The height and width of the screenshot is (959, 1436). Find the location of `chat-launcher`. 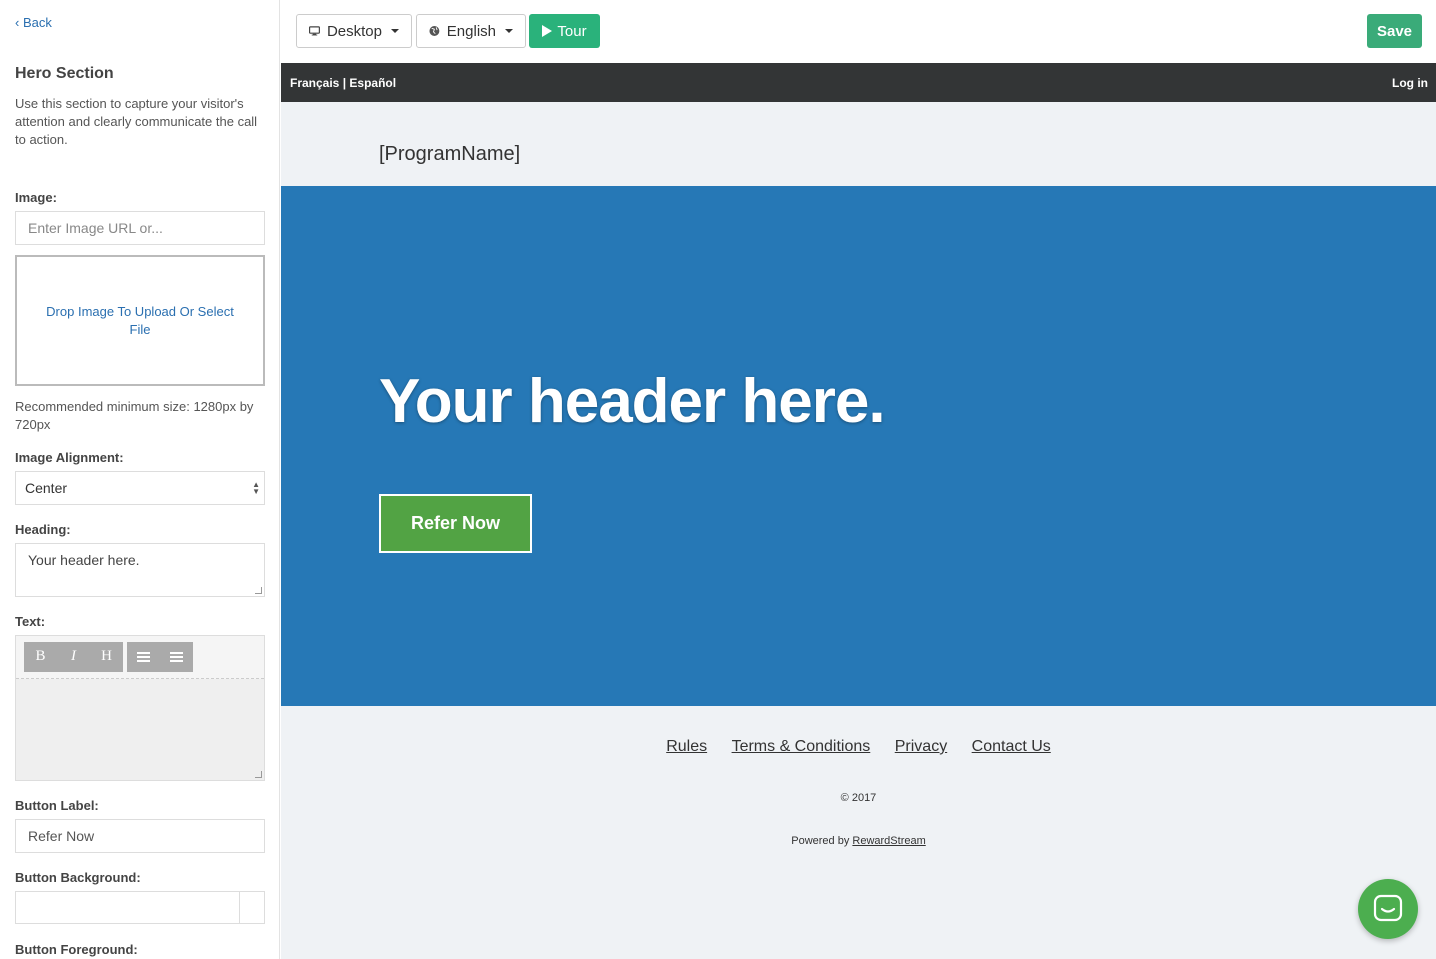

chat-launcher is located at coordinates (1388, 909).